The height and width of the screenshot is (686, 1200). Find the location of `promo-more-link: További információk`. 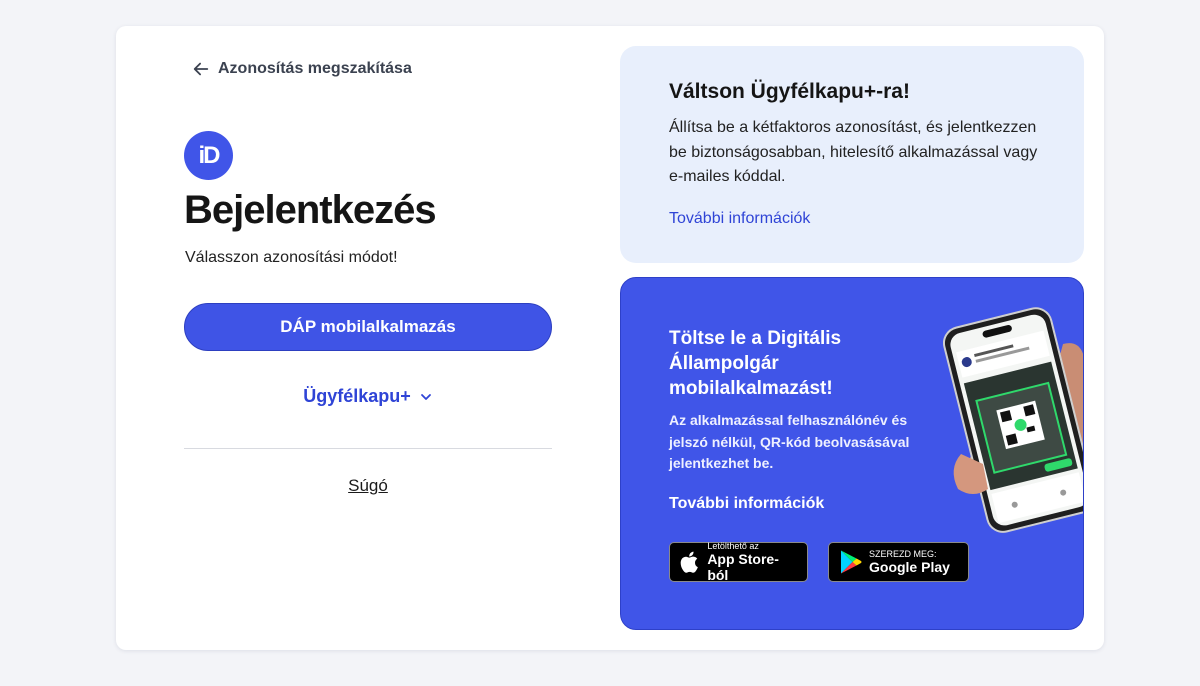

promo-more-link: További információk is located at coordinates (746, 504).